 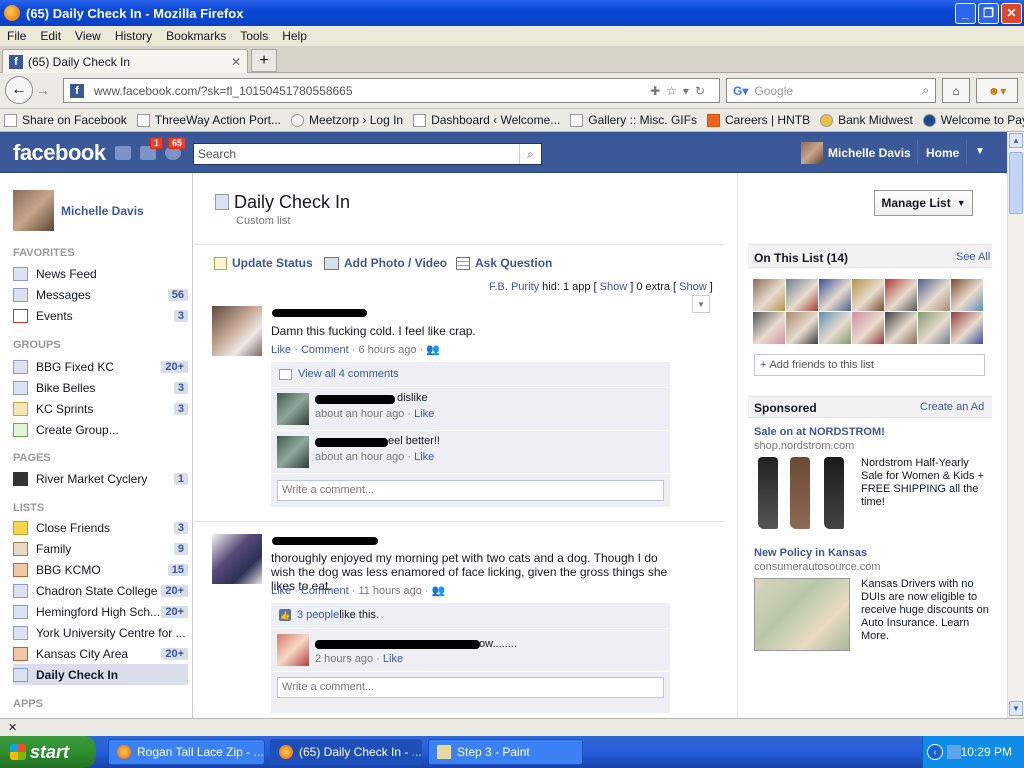 What do you see at coordinates (318, 615) in the screenshot?
I see `people-who-like-link: 3 people` at bounding box center [318, 615].